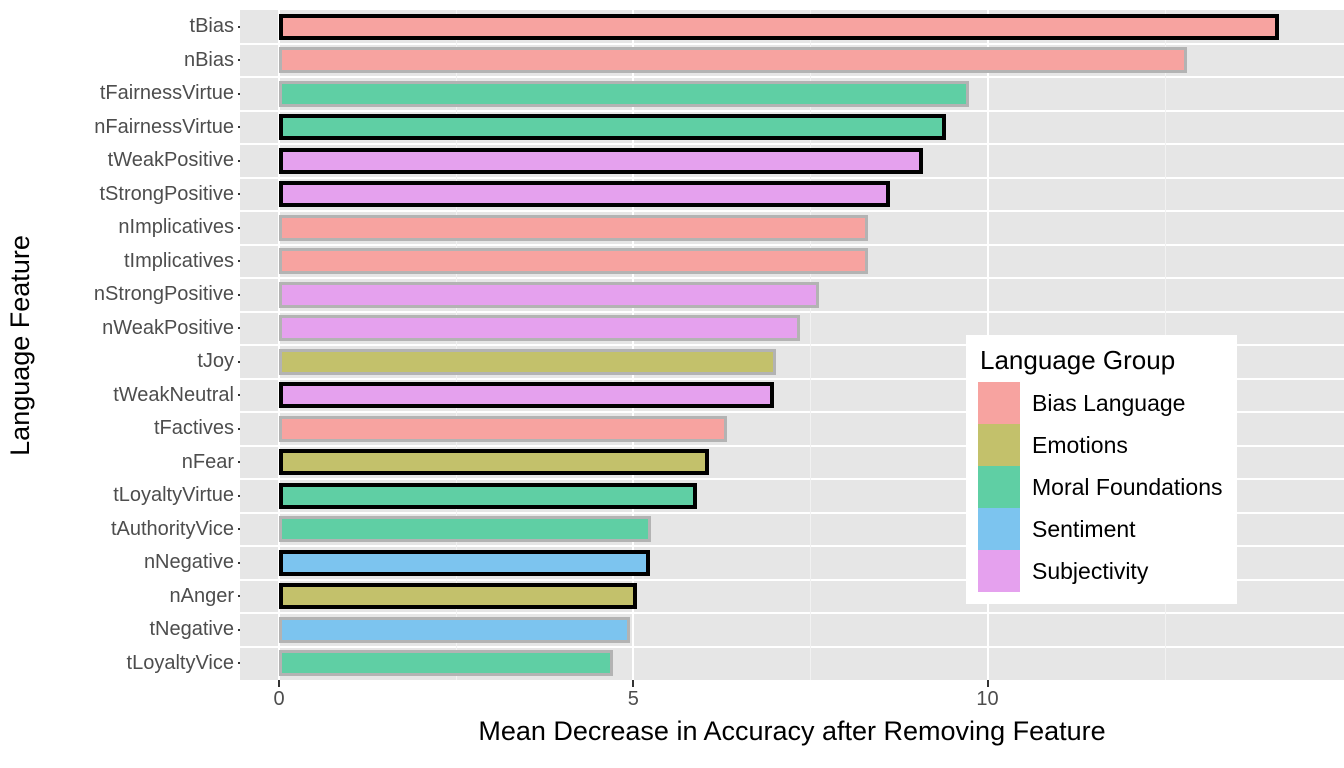 The image size is (1344, 768). Describe the element at coordinates (166, 193) in the screenshot. I see `y-axis-tick-label: tStrongPositive` at that location.